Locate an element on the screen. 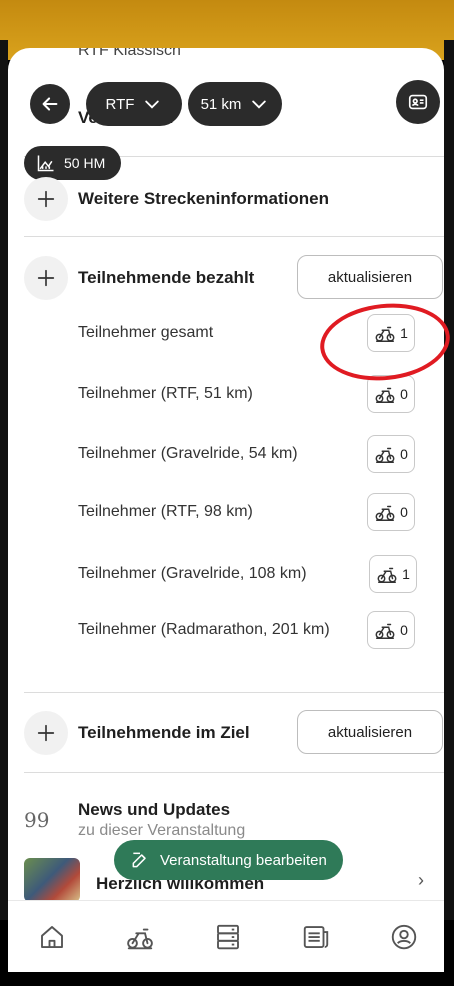  arrow-left-icon is located at coordinates (50, 104).